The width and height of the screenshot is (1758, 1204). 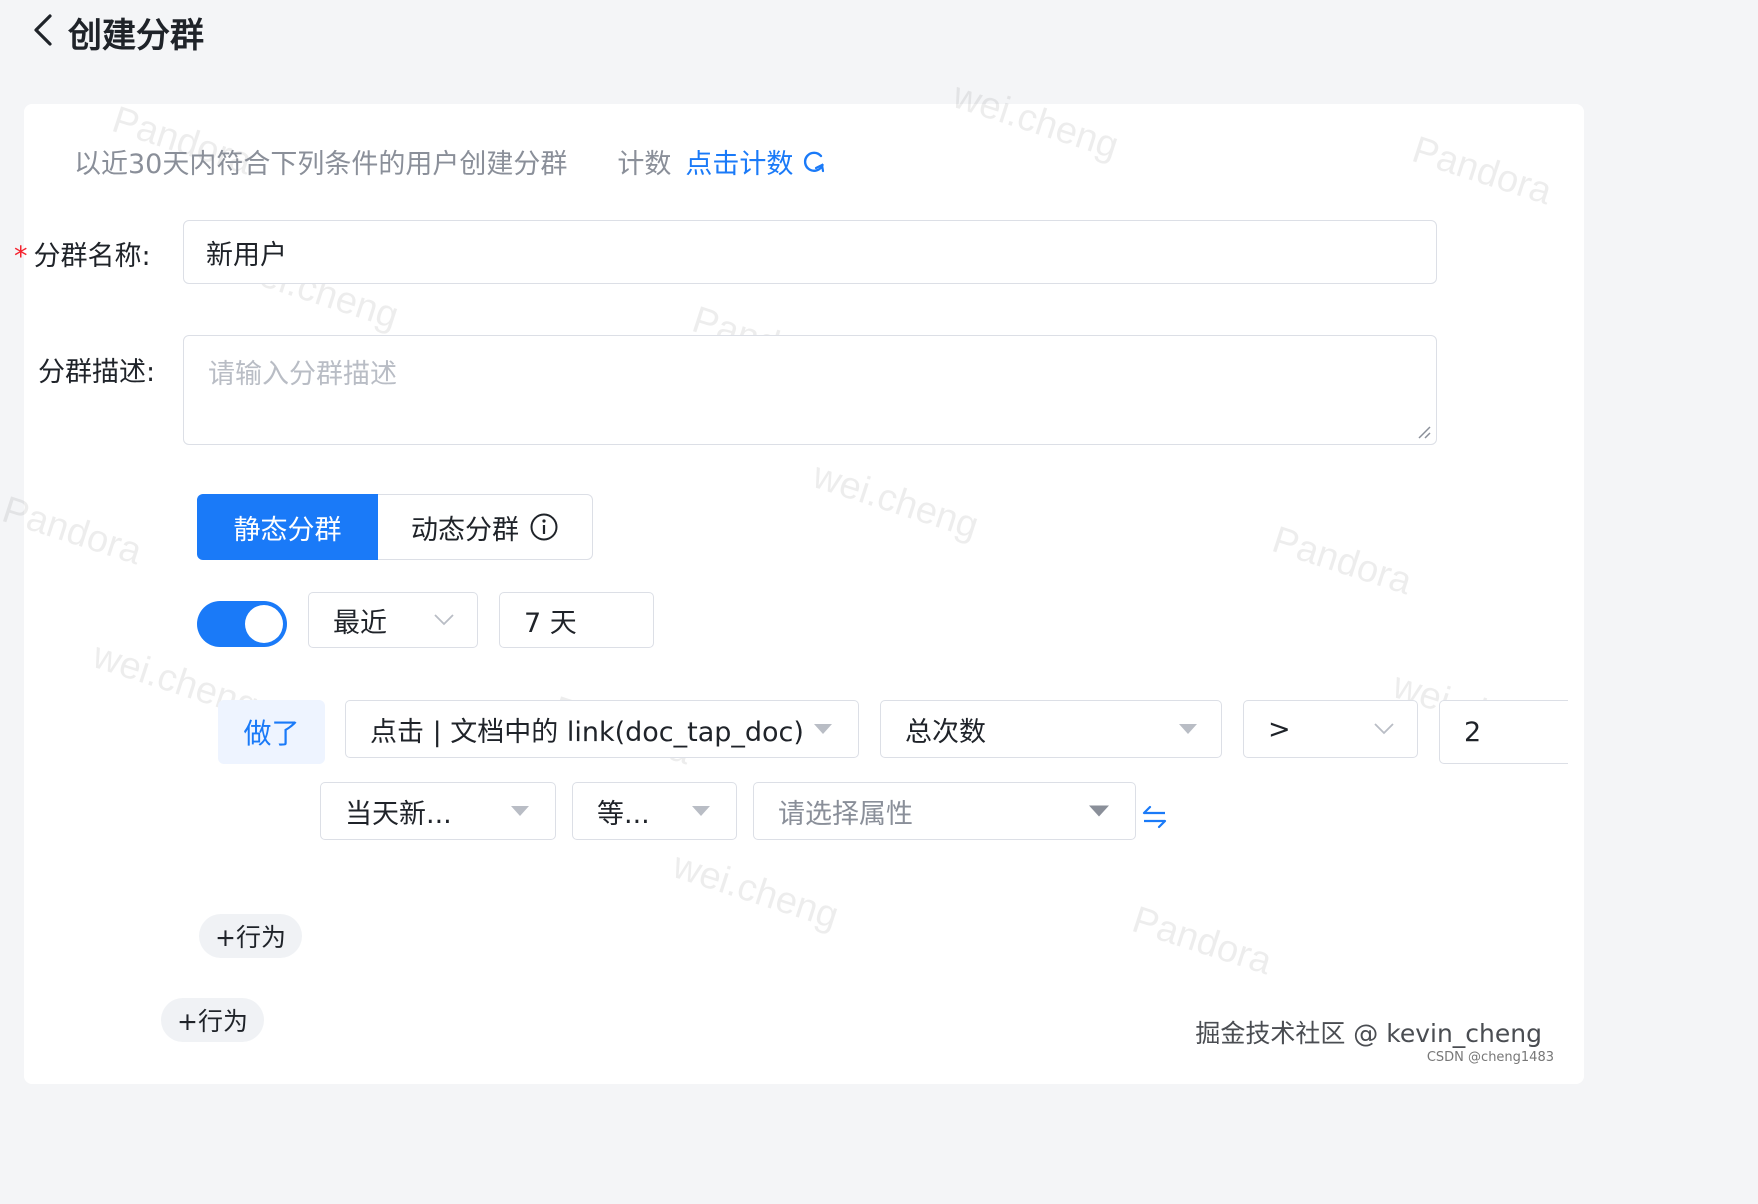 I want to click on refresh-icon, so click(x=814, y=161).